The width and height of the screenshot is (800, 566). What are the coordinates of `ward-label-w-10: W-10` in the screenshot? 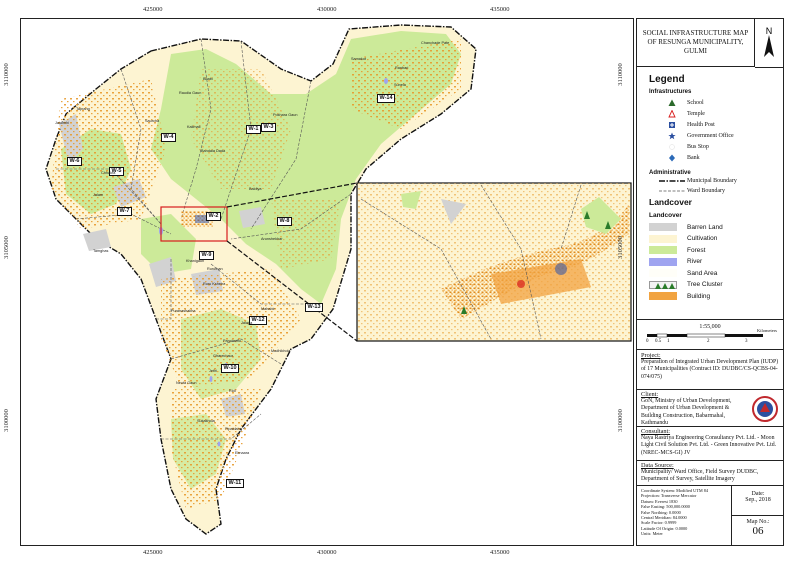 It's located at (230, 368).